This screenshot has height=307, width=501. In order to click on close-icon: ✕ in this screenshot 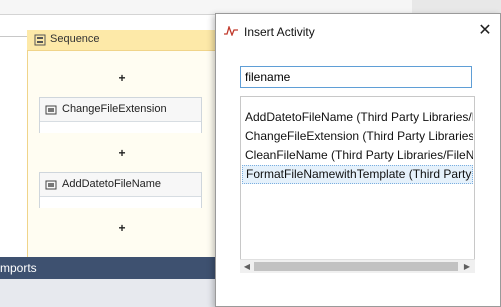, I will do `click(485, 31)`.